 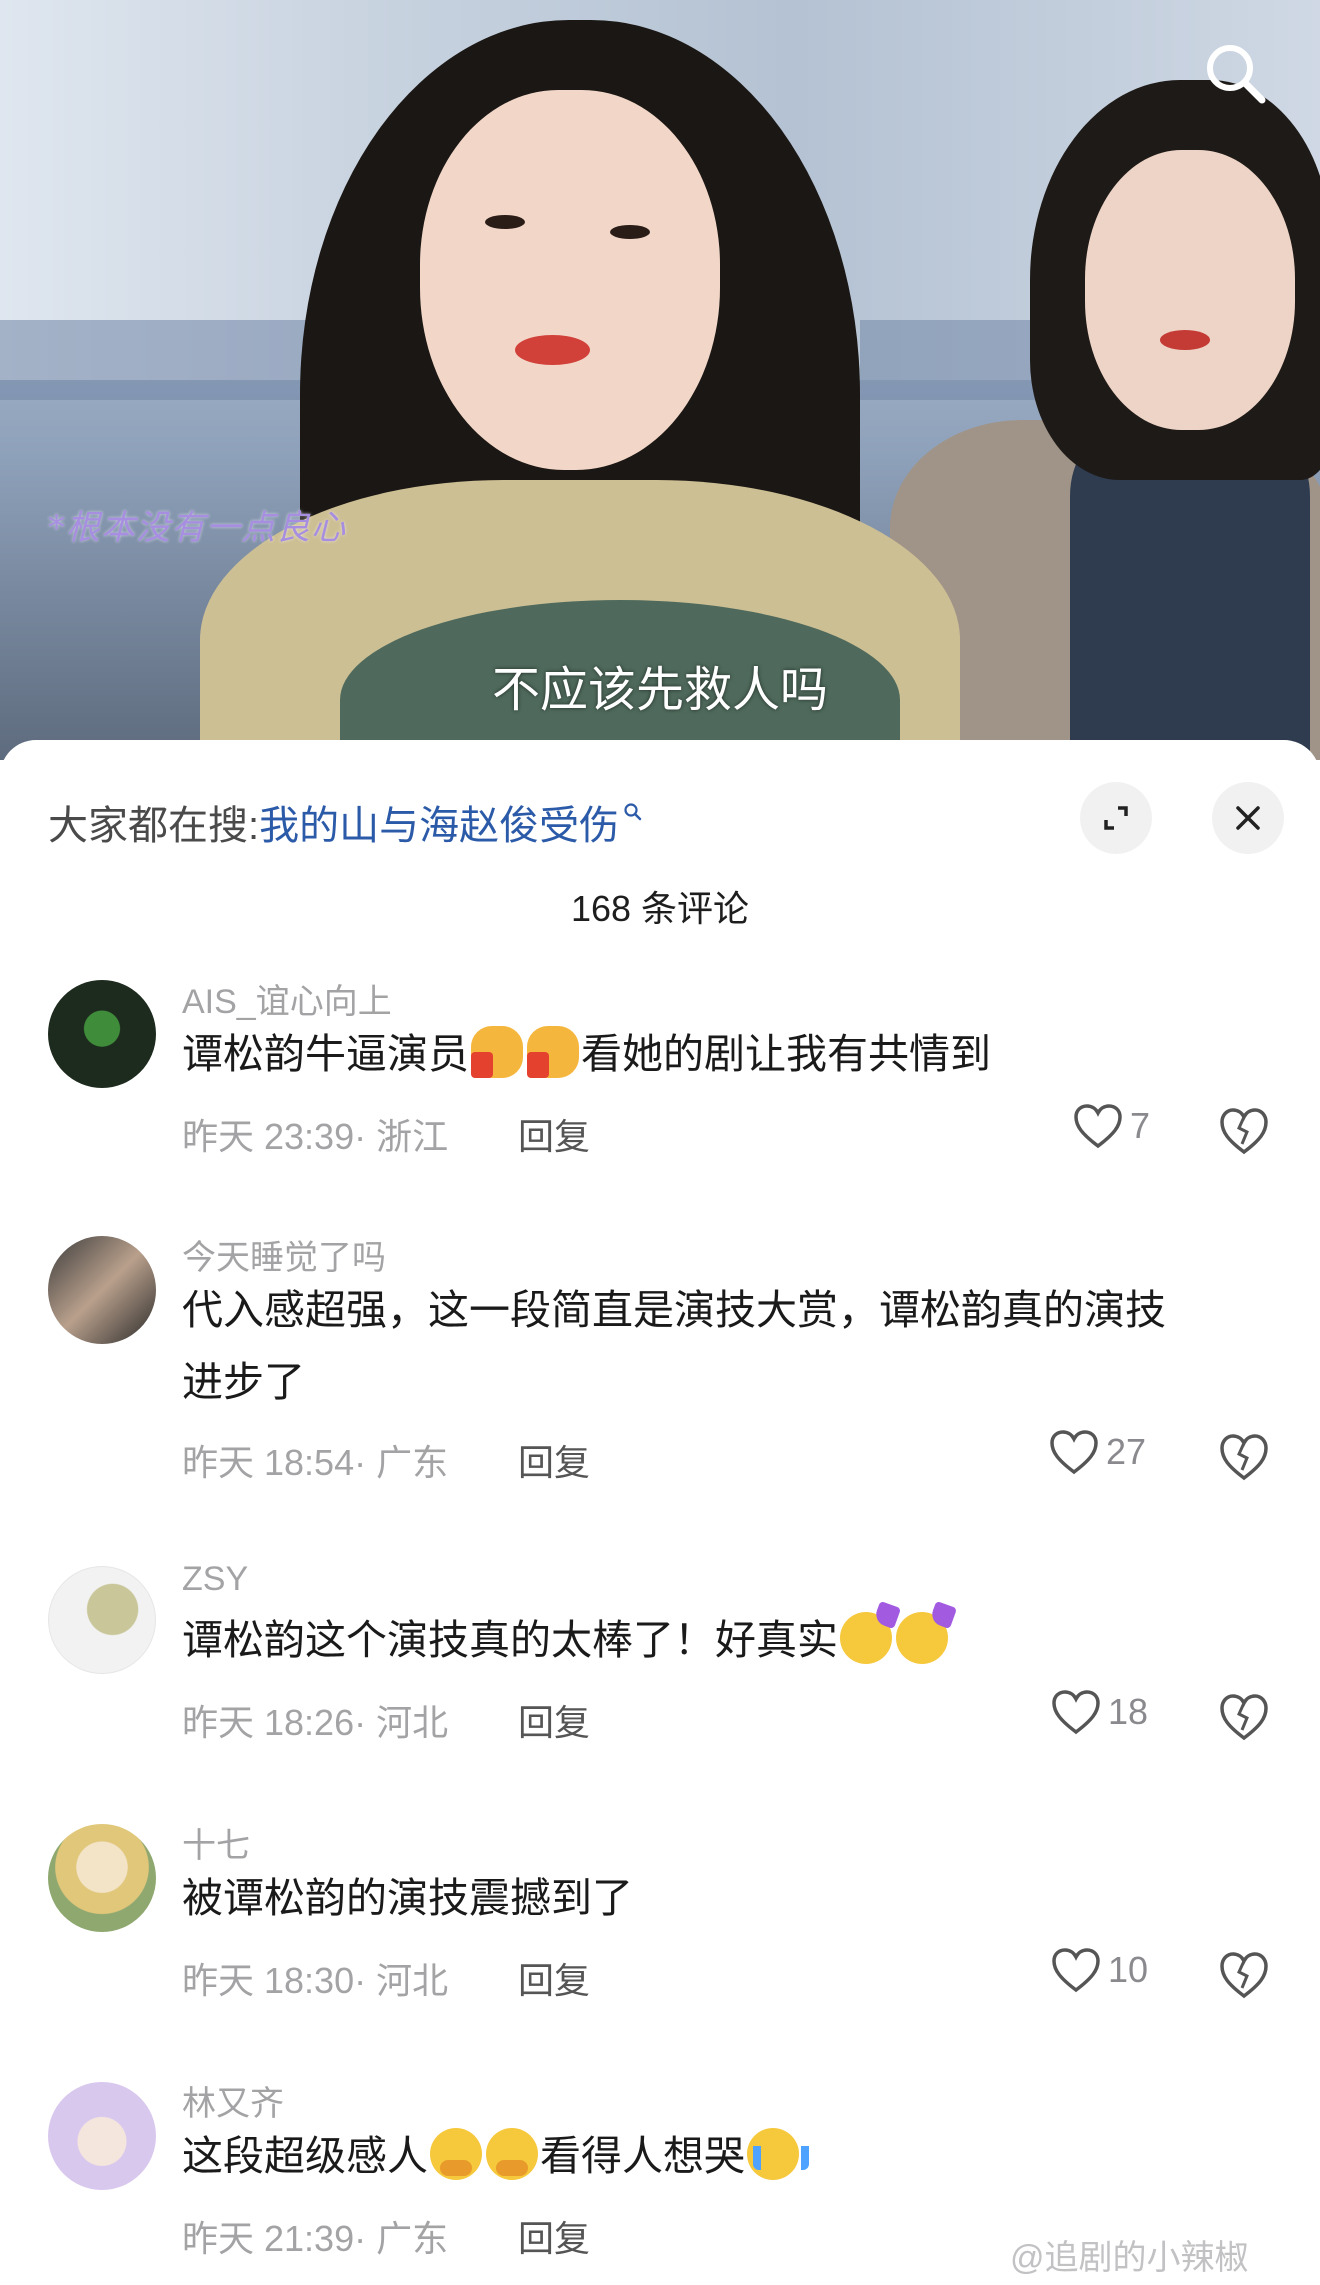 What do you see at coordinates (268, 1722) in the screenshot?
I see `comment-time: 昨天 18:26` at bounding box center [268, 1722].